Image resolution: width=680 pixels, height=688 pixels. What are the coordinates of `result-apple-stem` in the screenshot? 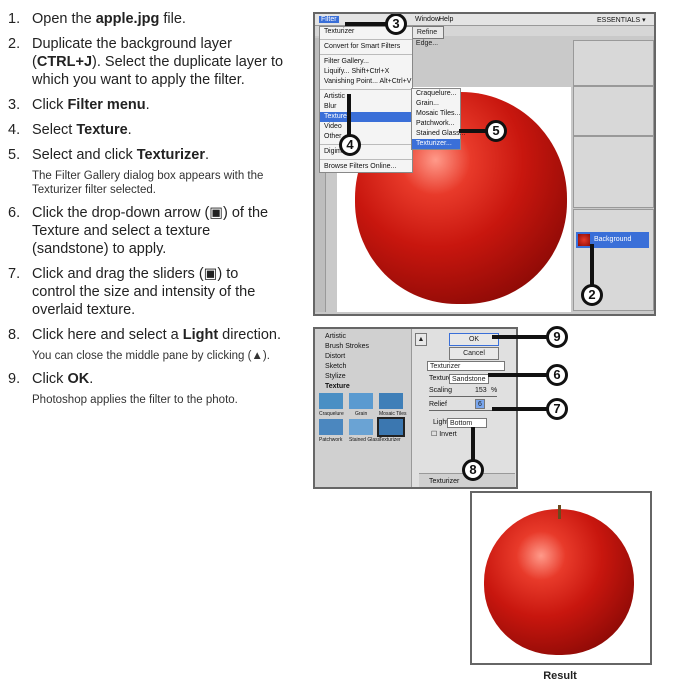 It's located at (559, 512).